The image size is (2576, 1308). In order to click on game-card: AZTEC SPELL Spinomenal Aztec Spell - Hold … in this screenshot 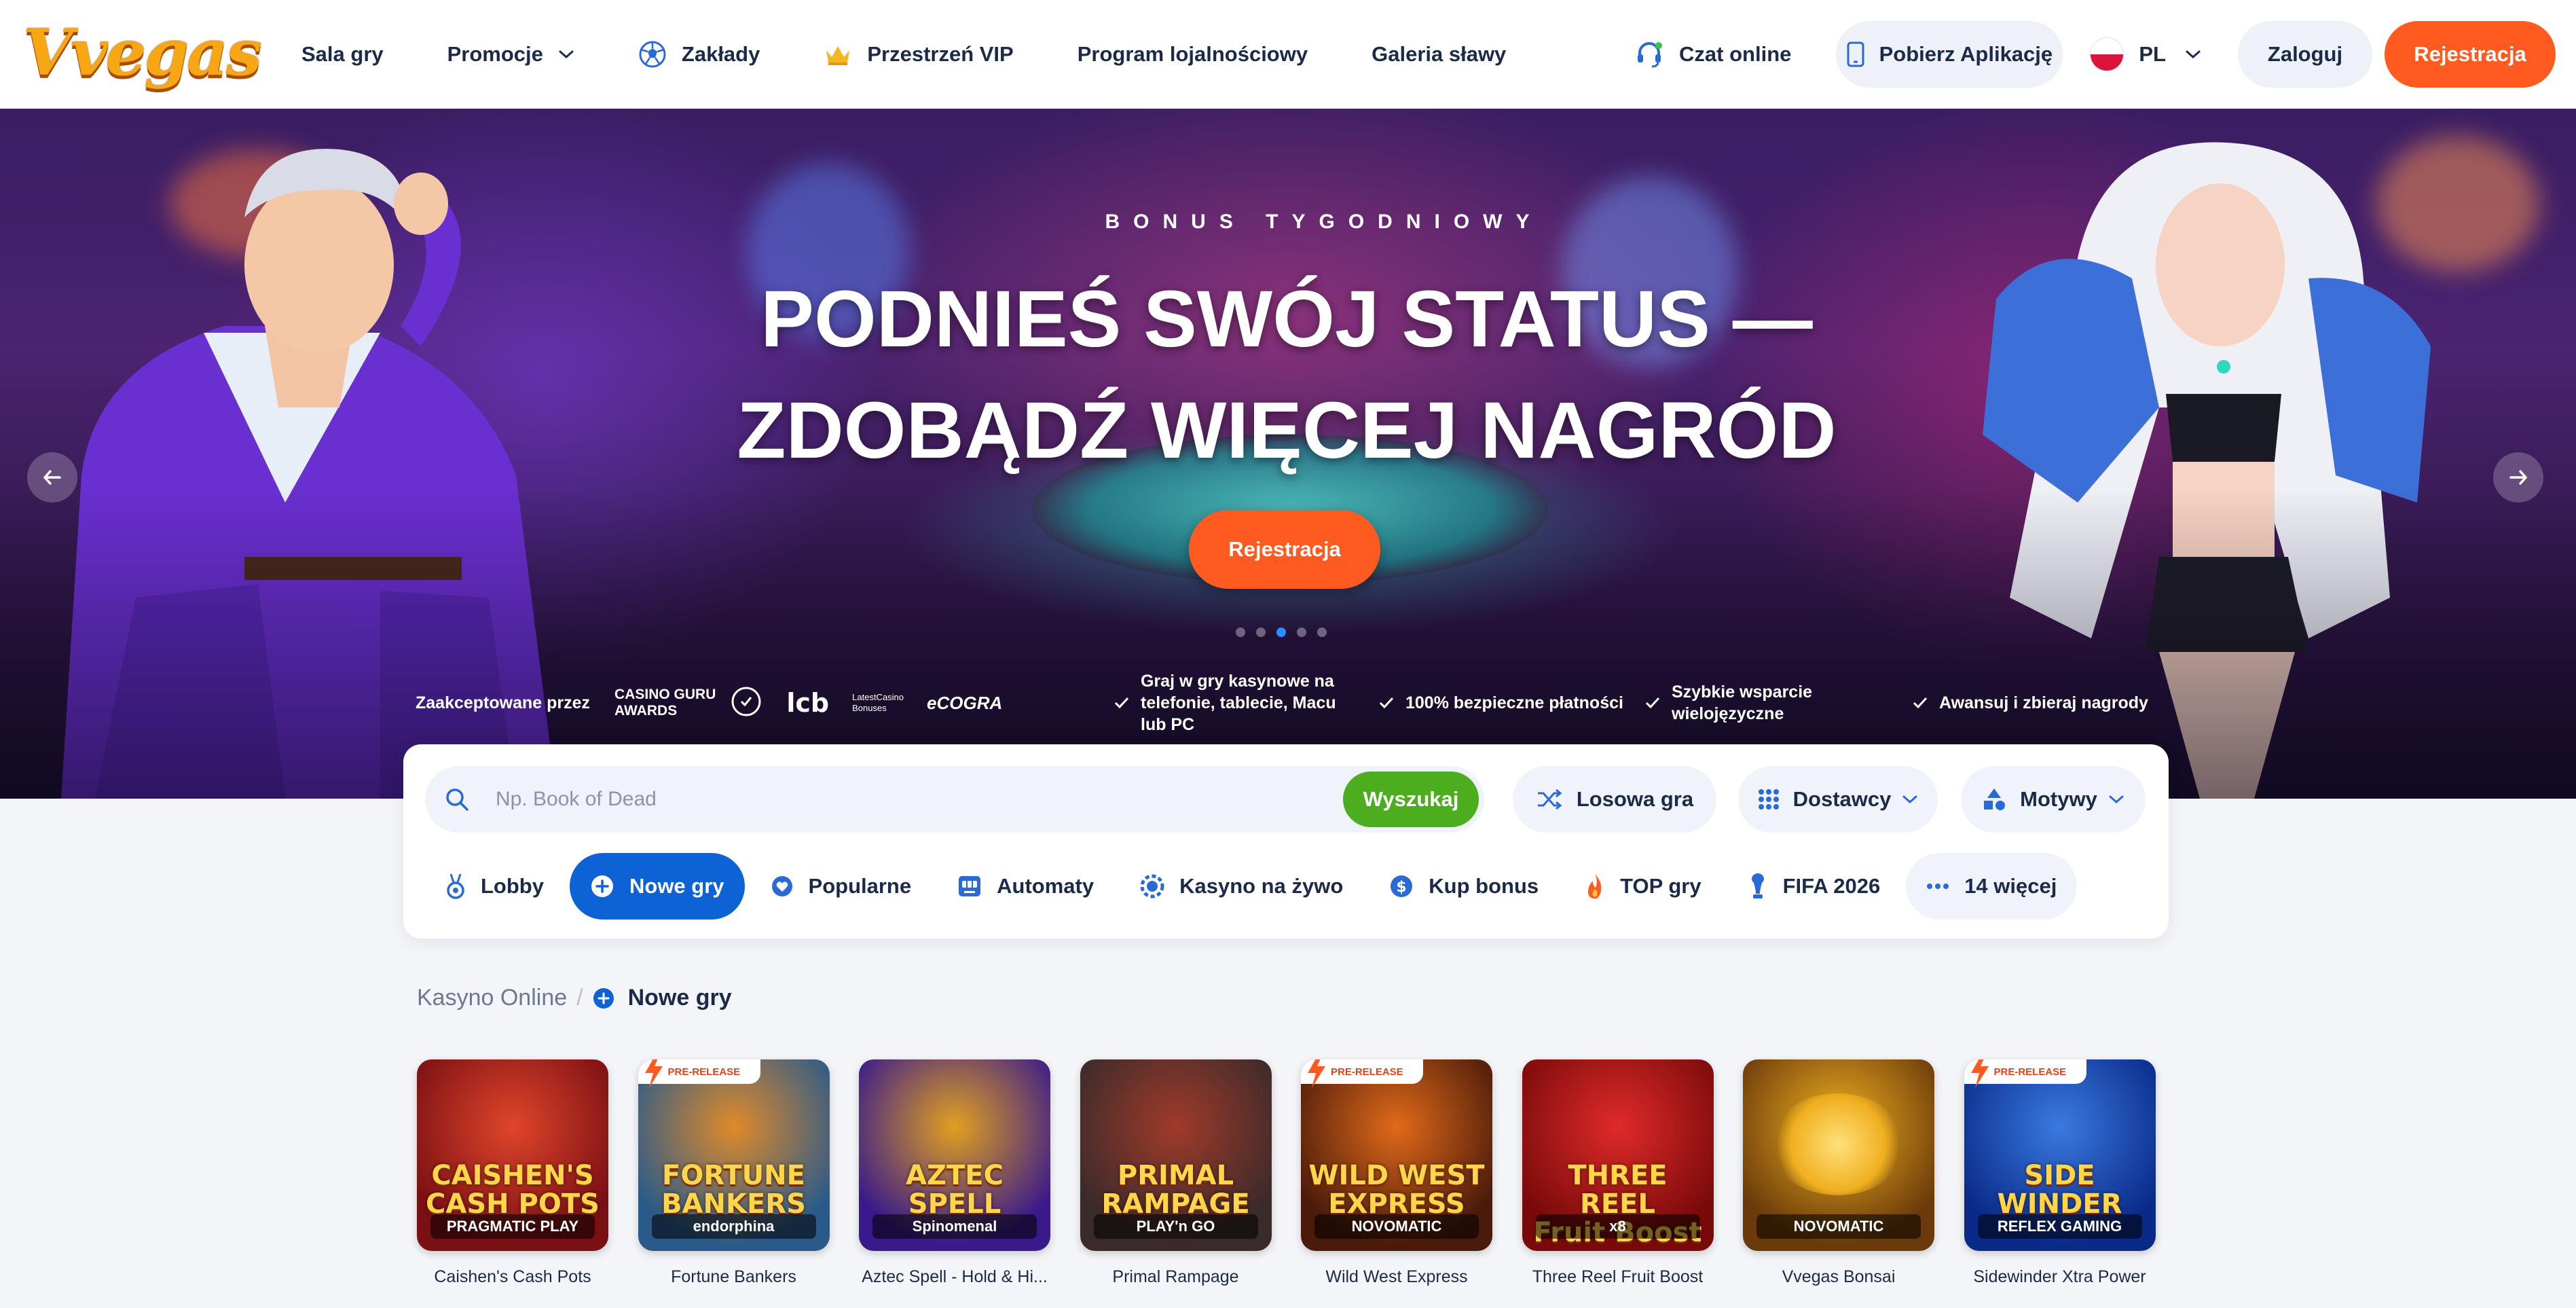, I will do `click(954, 1173)`.